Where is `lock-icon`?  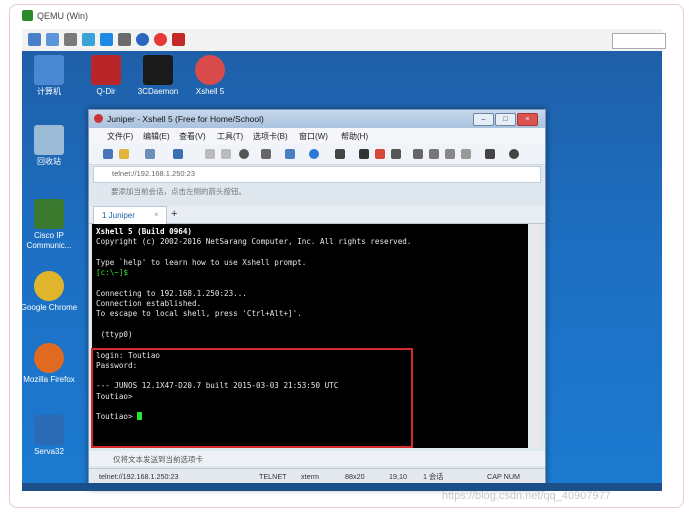 lock-icon is located at coordinates (434, 154).